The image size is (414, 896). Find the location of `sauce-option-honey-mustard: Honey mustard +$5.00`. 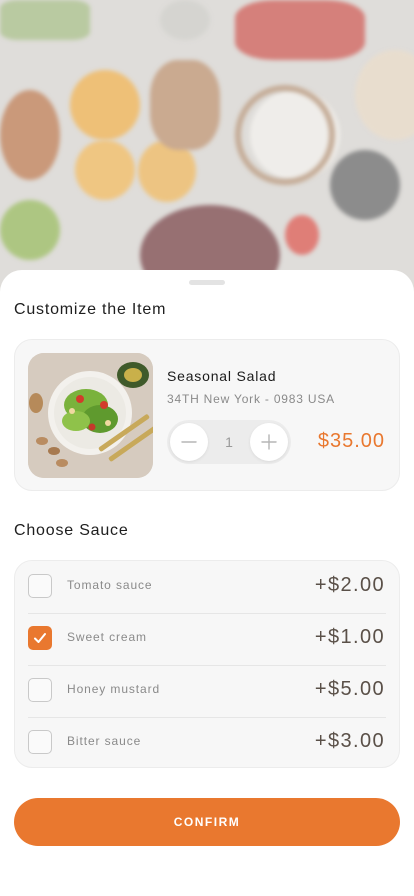

sauce-option-honey-mustard: Honey mustard +$5.00 is located at coordinates (207, 691).